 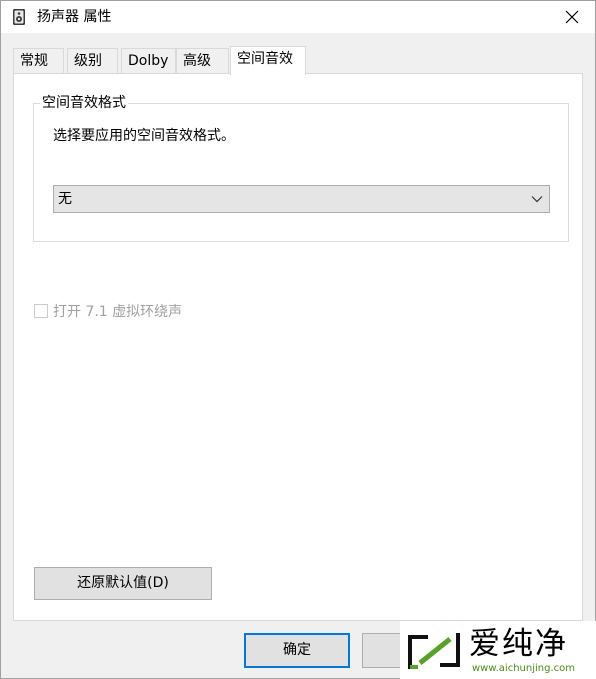 I want to click on watermark-logo-icon, so click(x=434, y=651).